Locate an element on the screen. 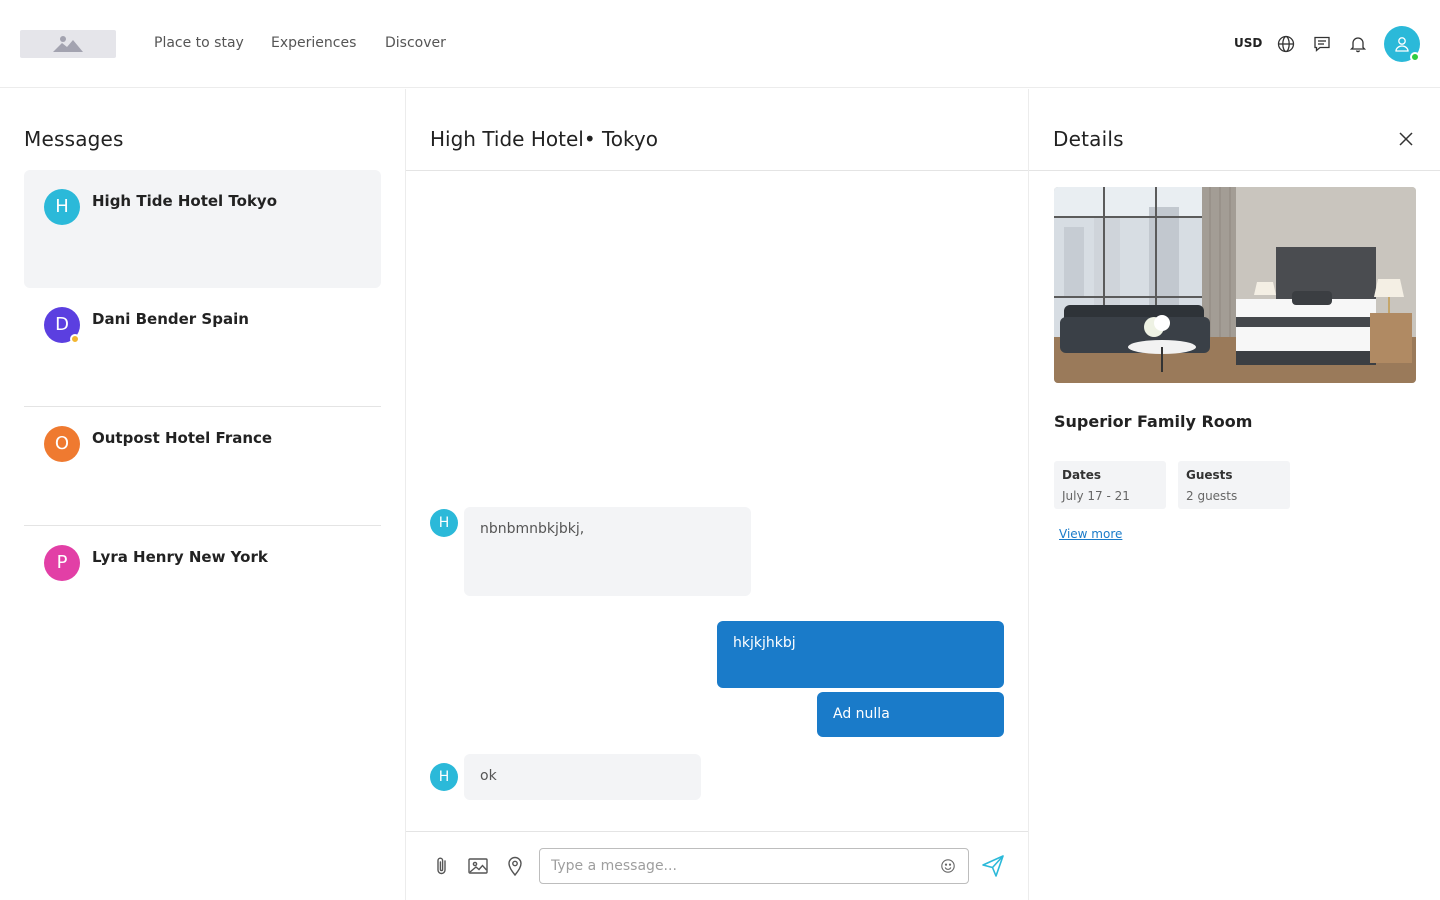 The image size is (1440, 900). view-more-link: View more is located at coordinates (1090, 534).